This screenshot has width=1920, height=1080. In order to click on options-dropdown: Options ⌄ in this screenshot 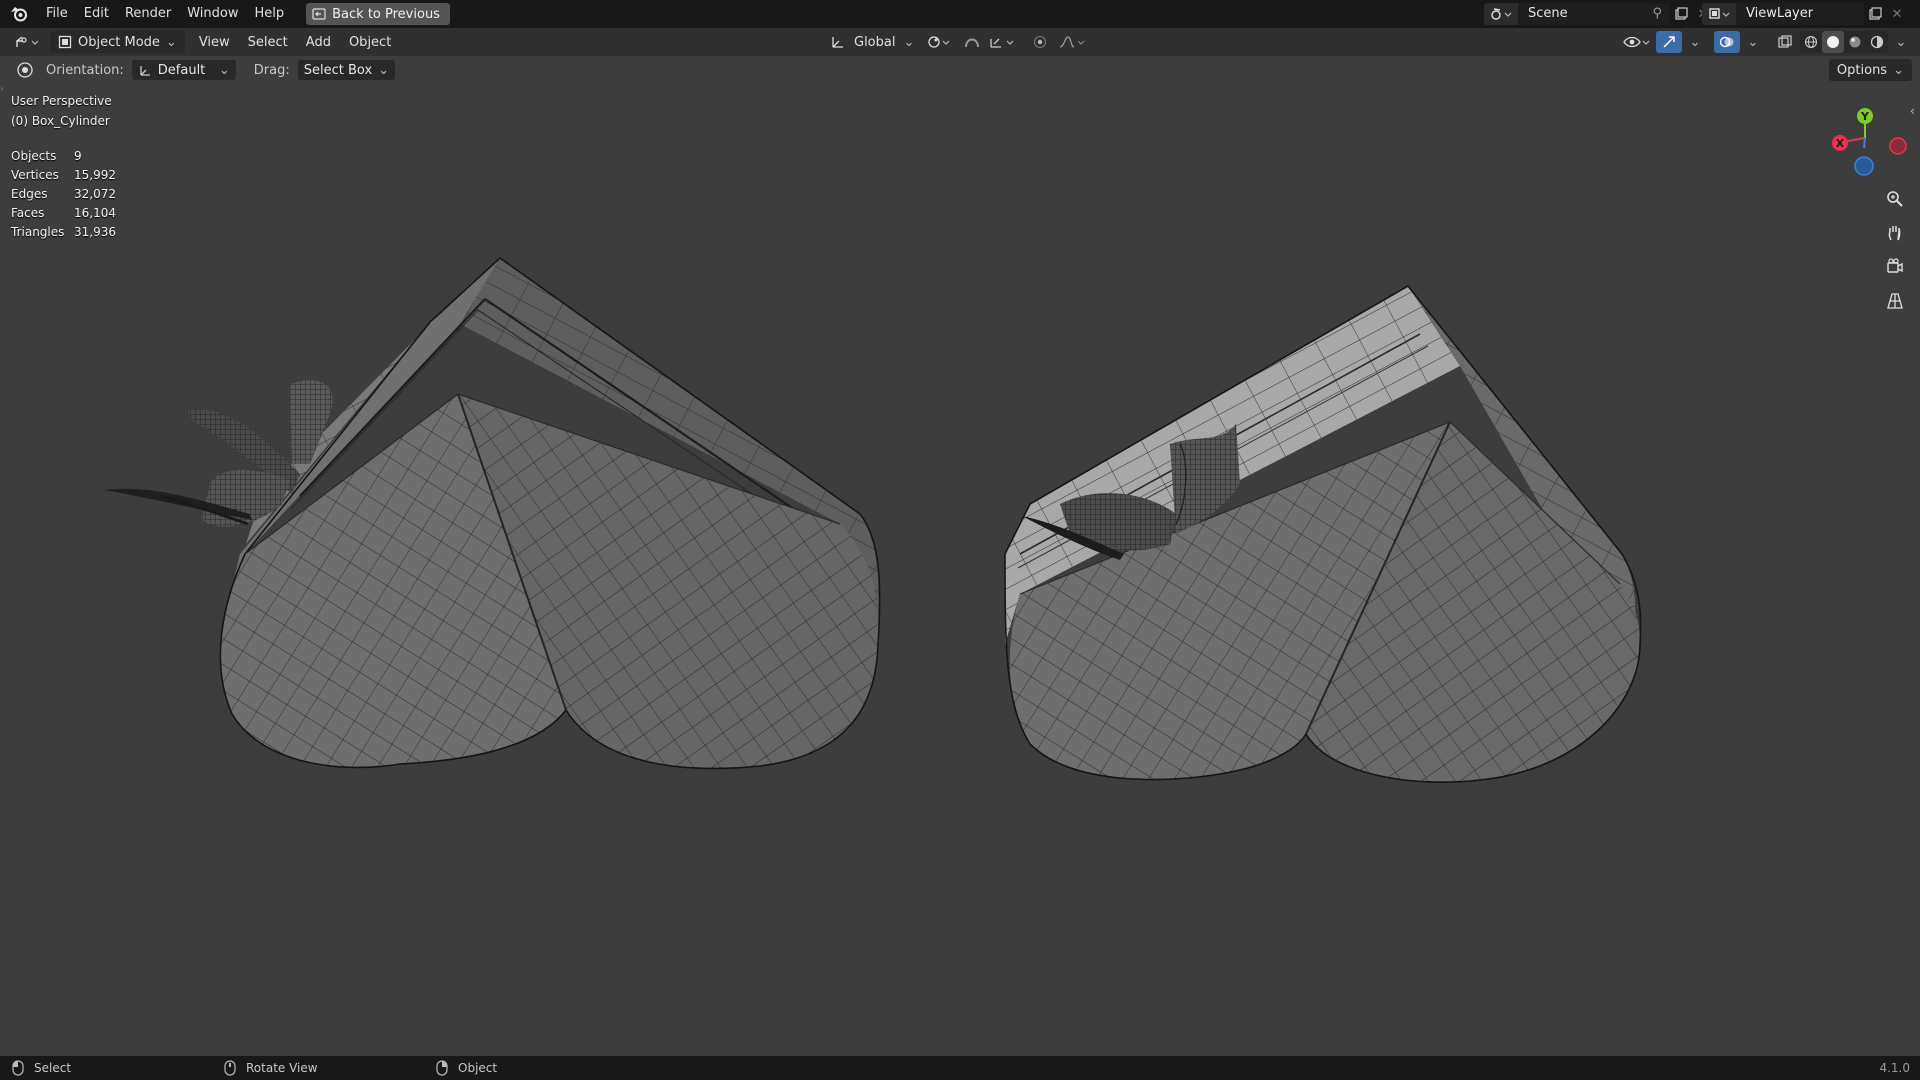, I will do `click(1870, 70)`.